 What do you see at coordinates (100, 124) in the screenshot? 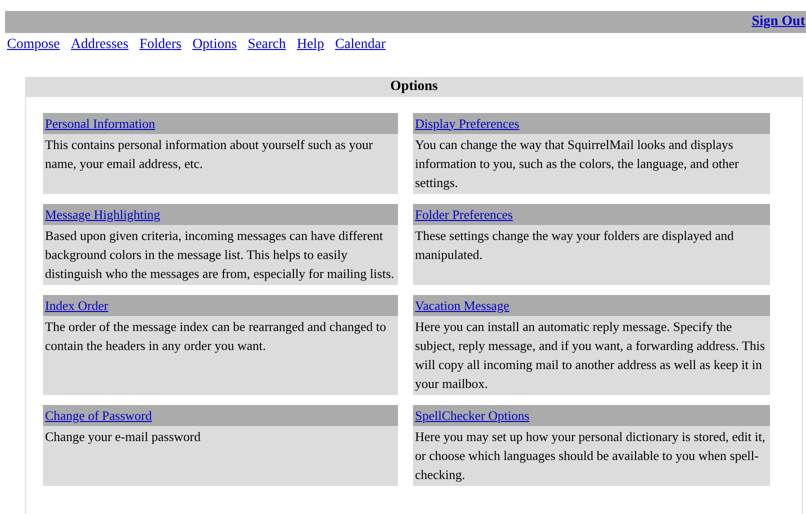
I see `section-link: Personal Information` at bounding box center [100, 124].